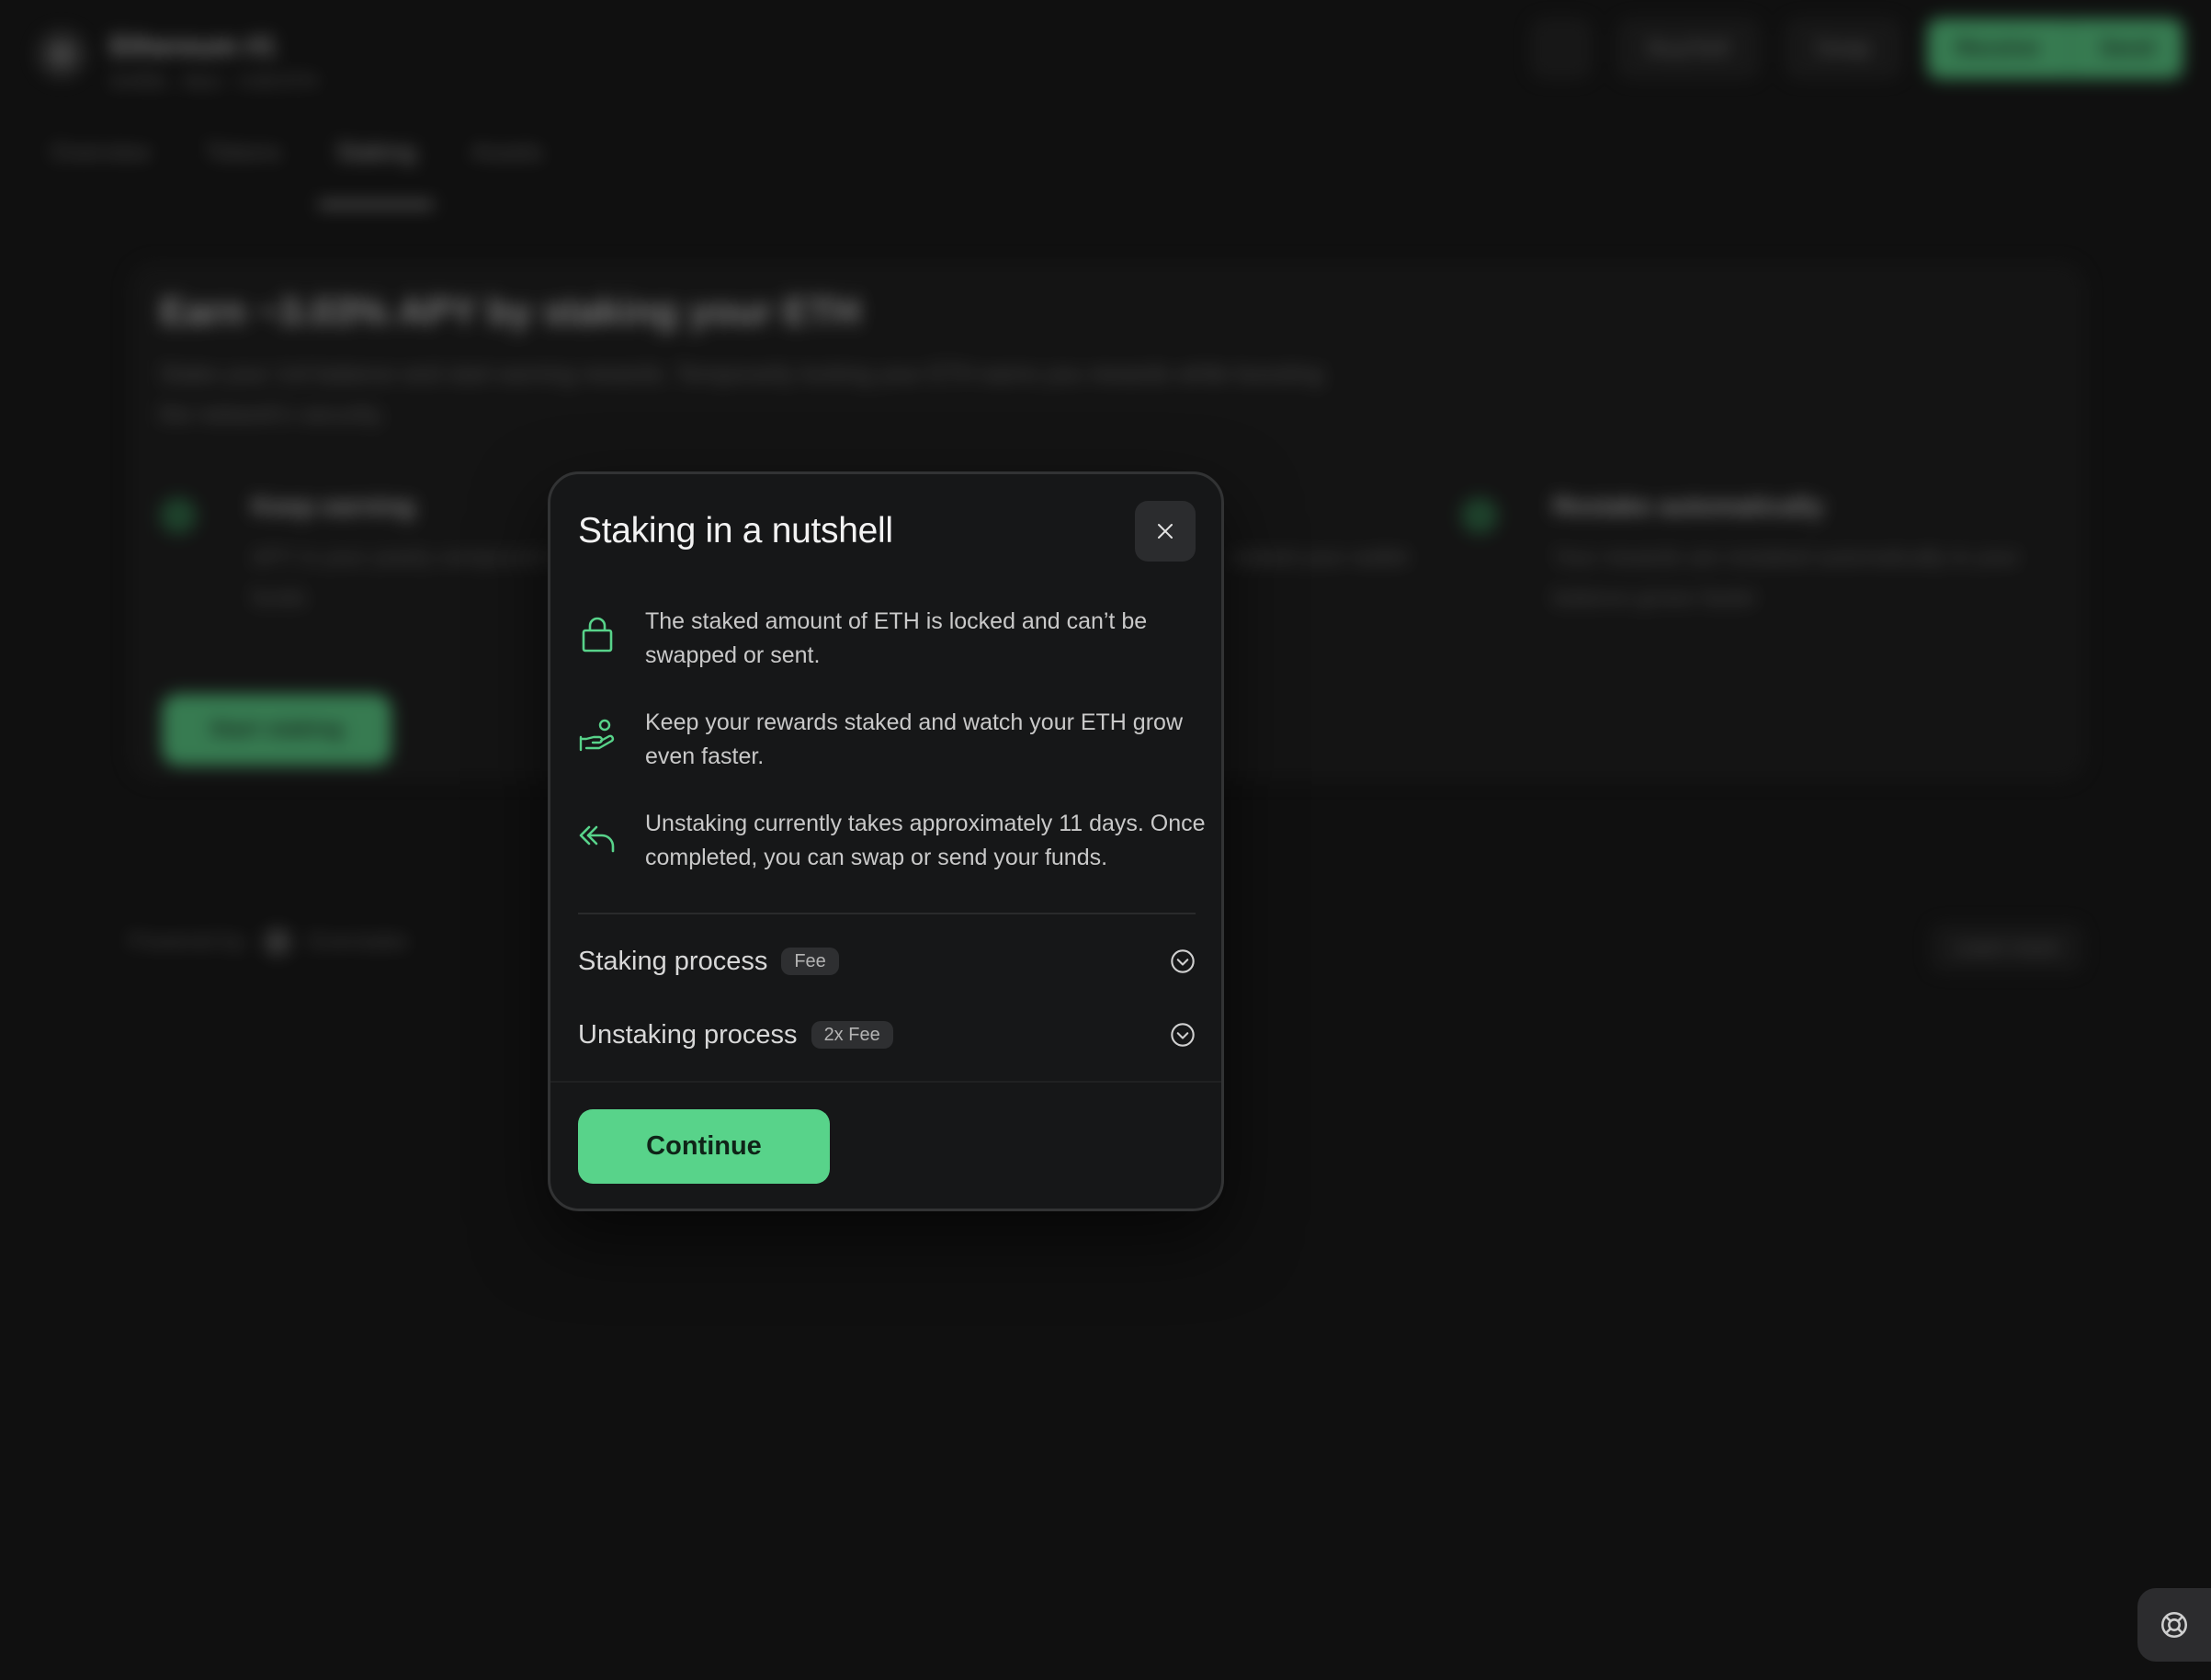 The image size is (2211, 1680). I want to click on close-button, so click(1165, 531).